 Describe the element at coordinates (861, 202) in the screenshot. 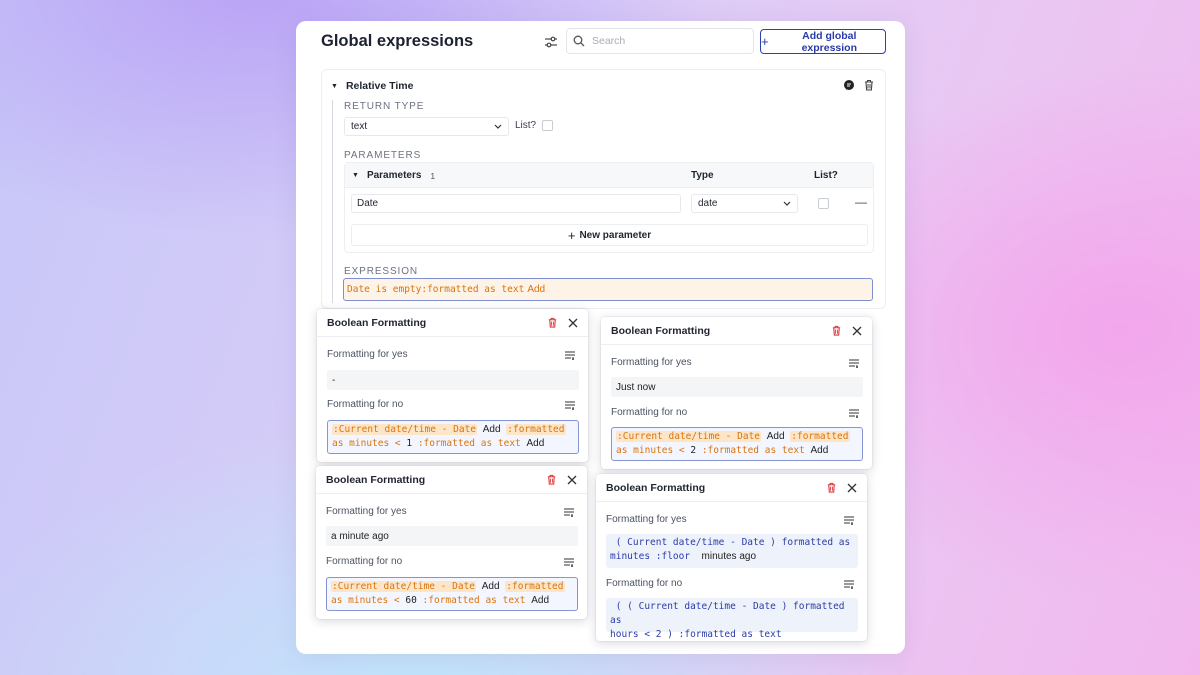

I see `remove-parameter-icon: —` at that location.